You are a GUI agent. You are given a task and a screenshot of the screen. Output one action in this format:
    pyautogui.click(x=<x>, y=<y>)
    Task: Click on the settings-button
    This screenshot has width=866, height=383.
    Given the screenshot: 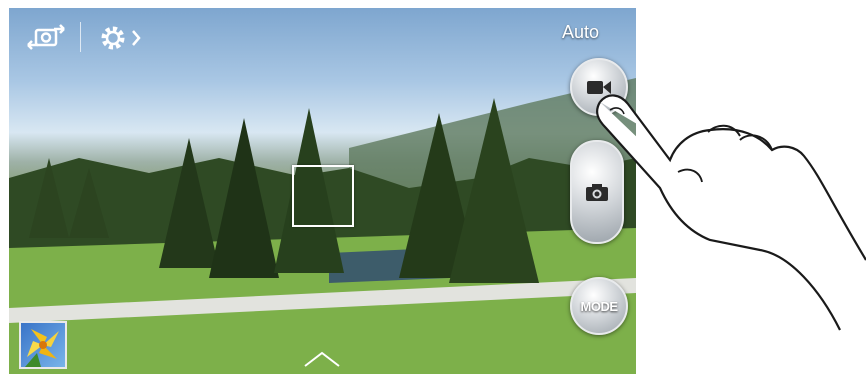 What is the action you would take?
    pyautogui.click(x=120, y=38)
    